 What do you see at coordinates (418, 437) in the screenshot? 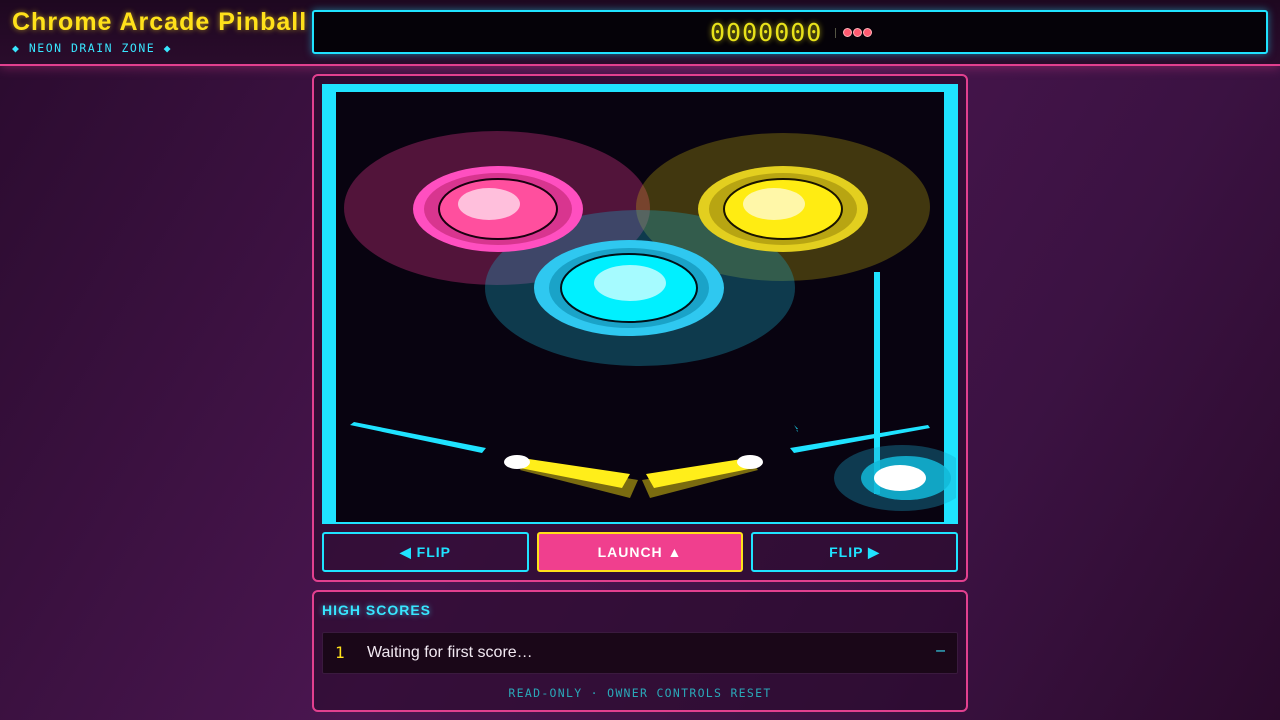
I see `left-guide-rail` at bounding box center [418, 437].